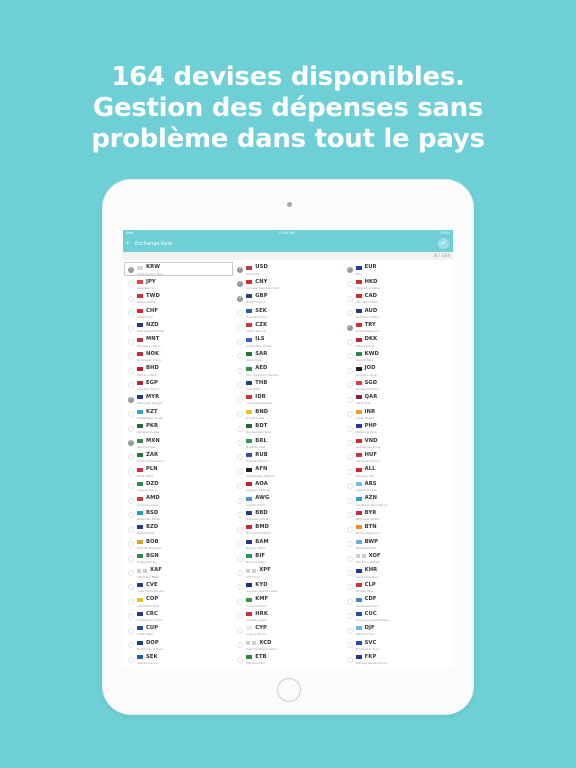 The image size is (576, 768). Describe the element at coordinates (178, 572) in the screenshot. I see `currency-row: ✓ XAFCFA Franc BEAC` at that location.